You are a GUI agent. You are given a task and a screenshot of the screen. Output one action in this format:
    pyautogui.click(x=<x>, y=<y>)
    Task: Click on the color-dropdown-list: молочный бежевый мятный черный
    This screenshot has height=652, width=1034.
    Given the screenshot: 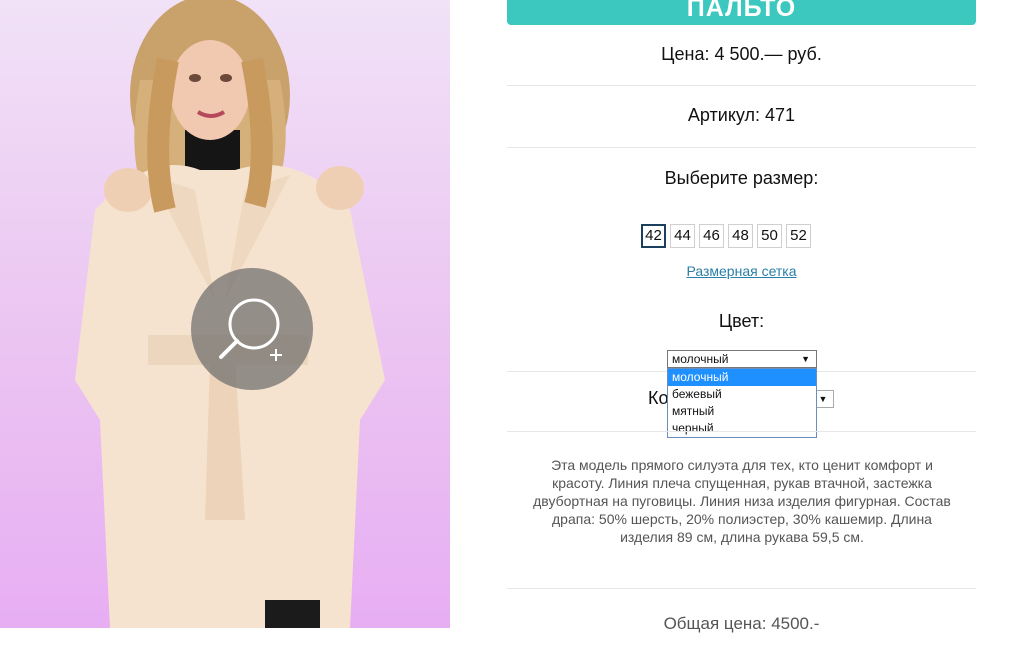 What is the action you would take?
    pyautogui.click(x=742, y=403)
    